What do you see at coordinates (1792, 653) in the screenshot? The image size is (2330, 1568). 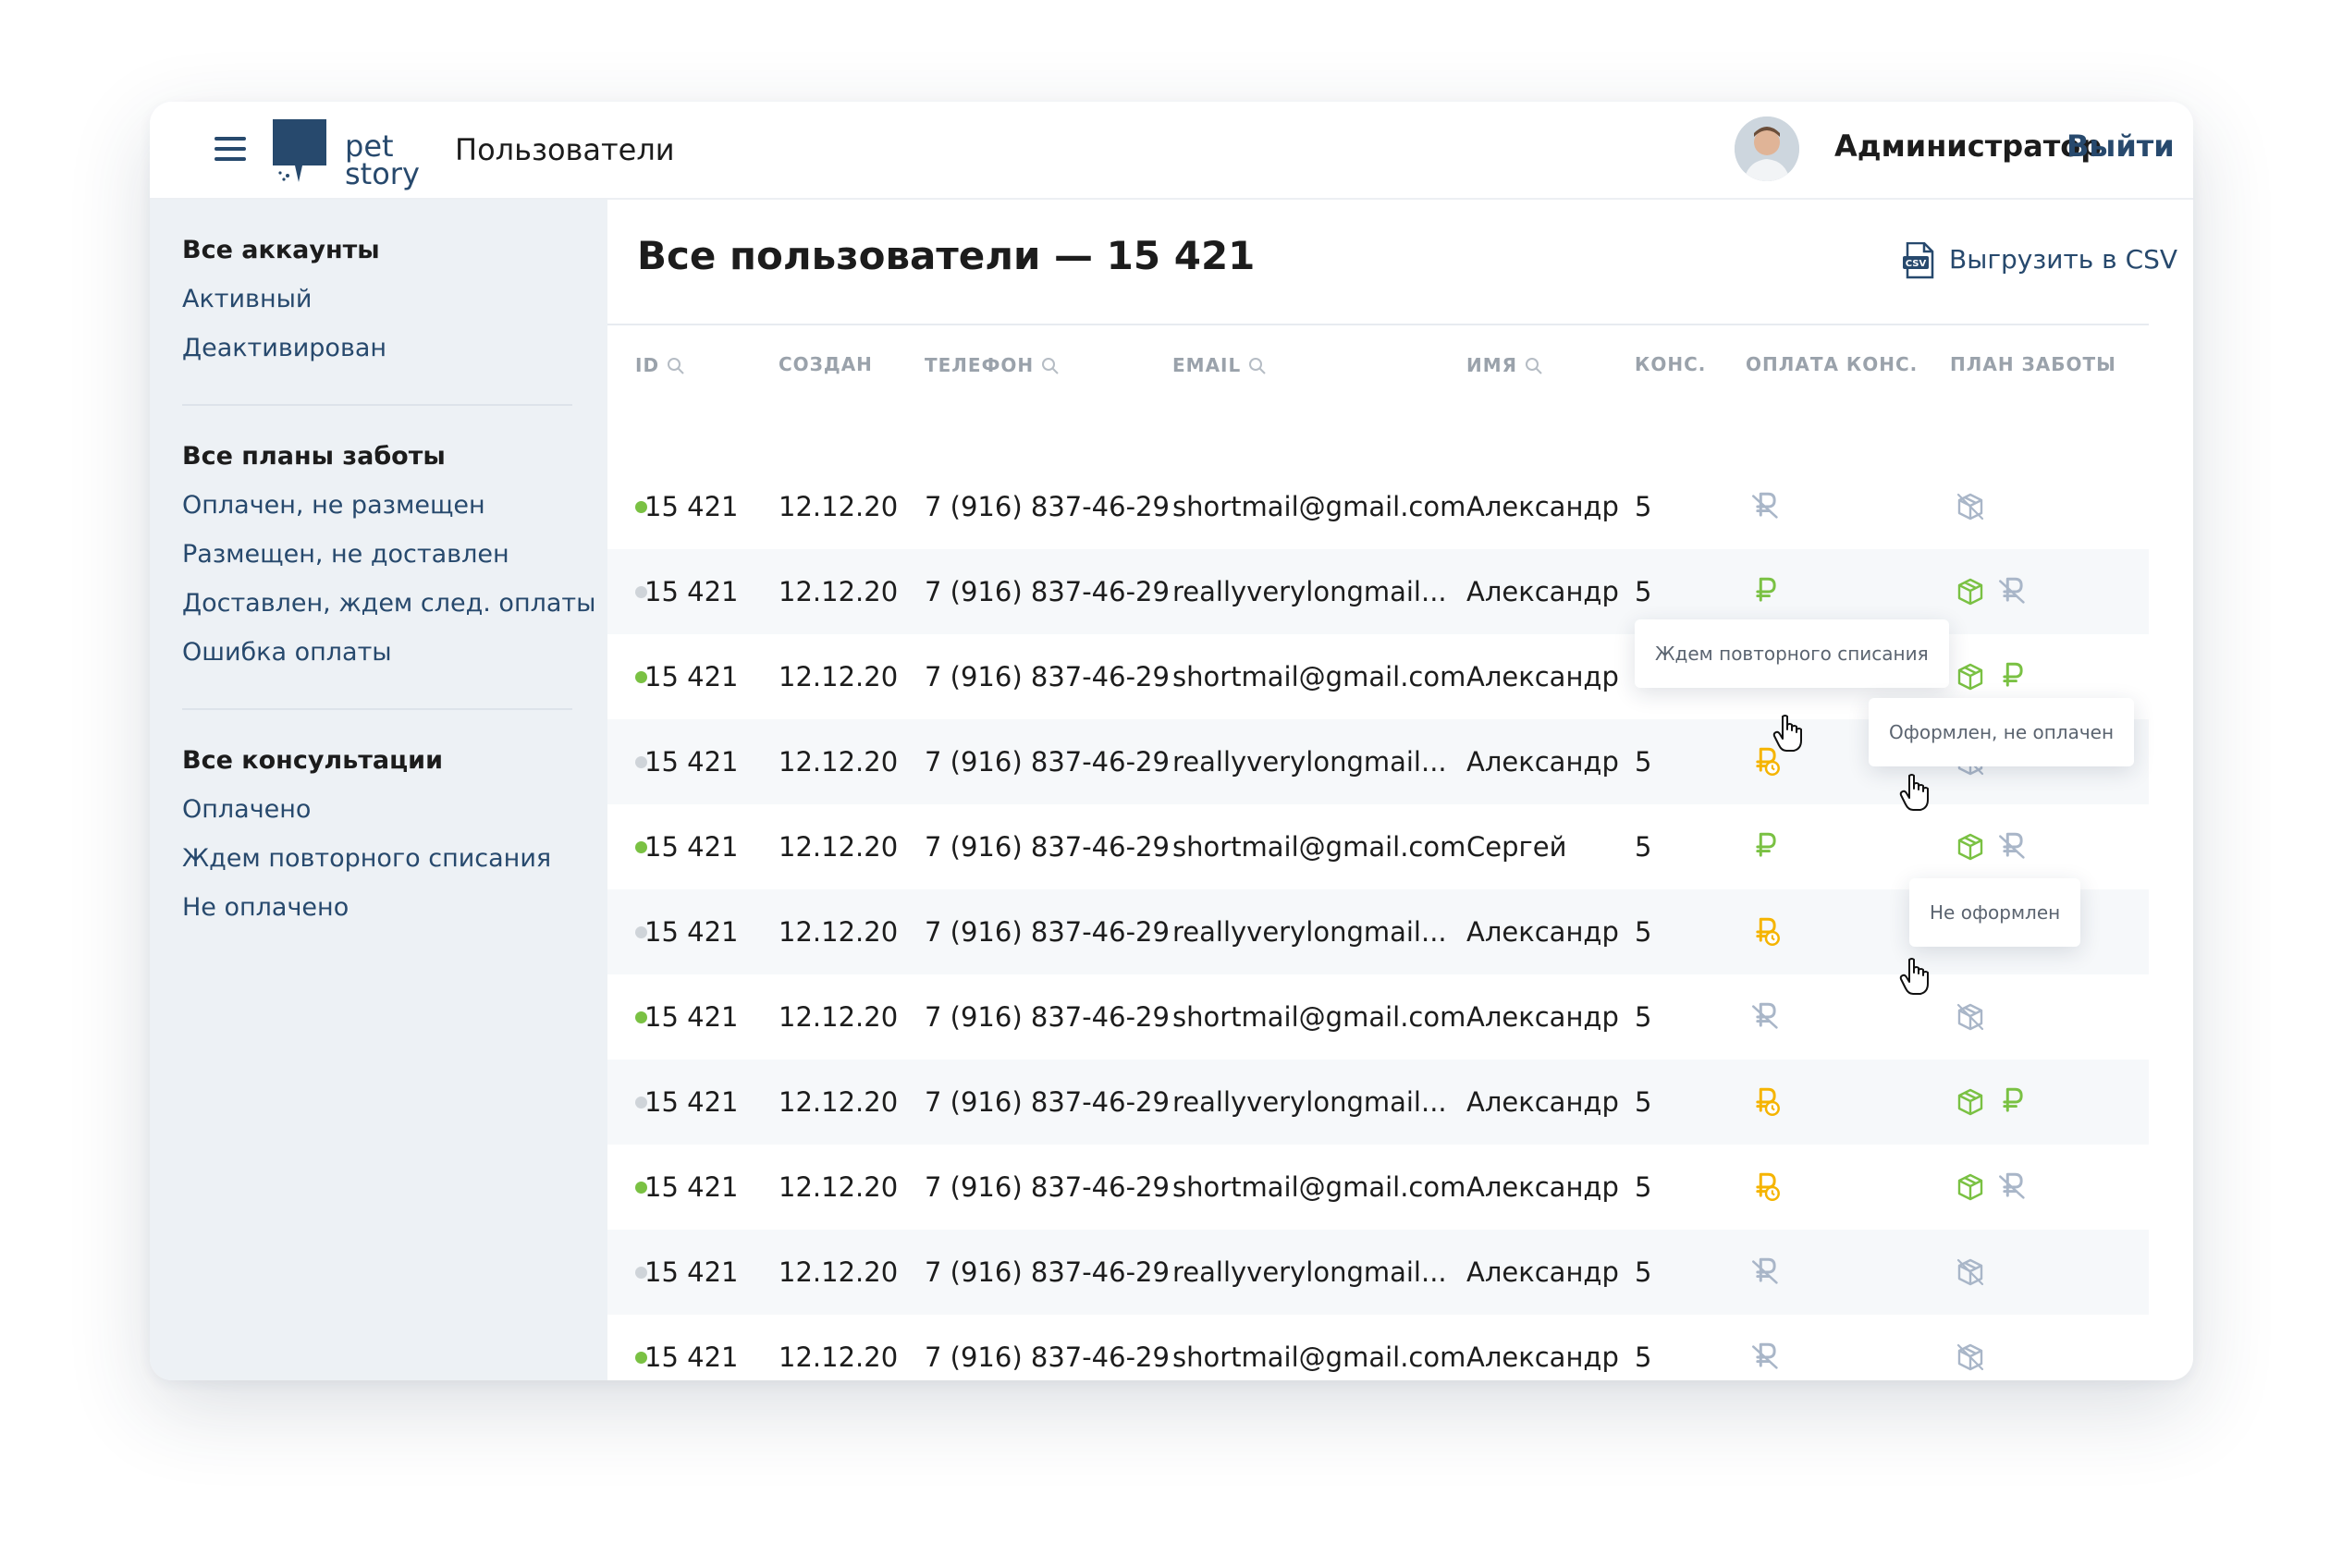 I see `tooltip-payment-pending: Ждем повторного списания` at bounding box center [1792, 653].